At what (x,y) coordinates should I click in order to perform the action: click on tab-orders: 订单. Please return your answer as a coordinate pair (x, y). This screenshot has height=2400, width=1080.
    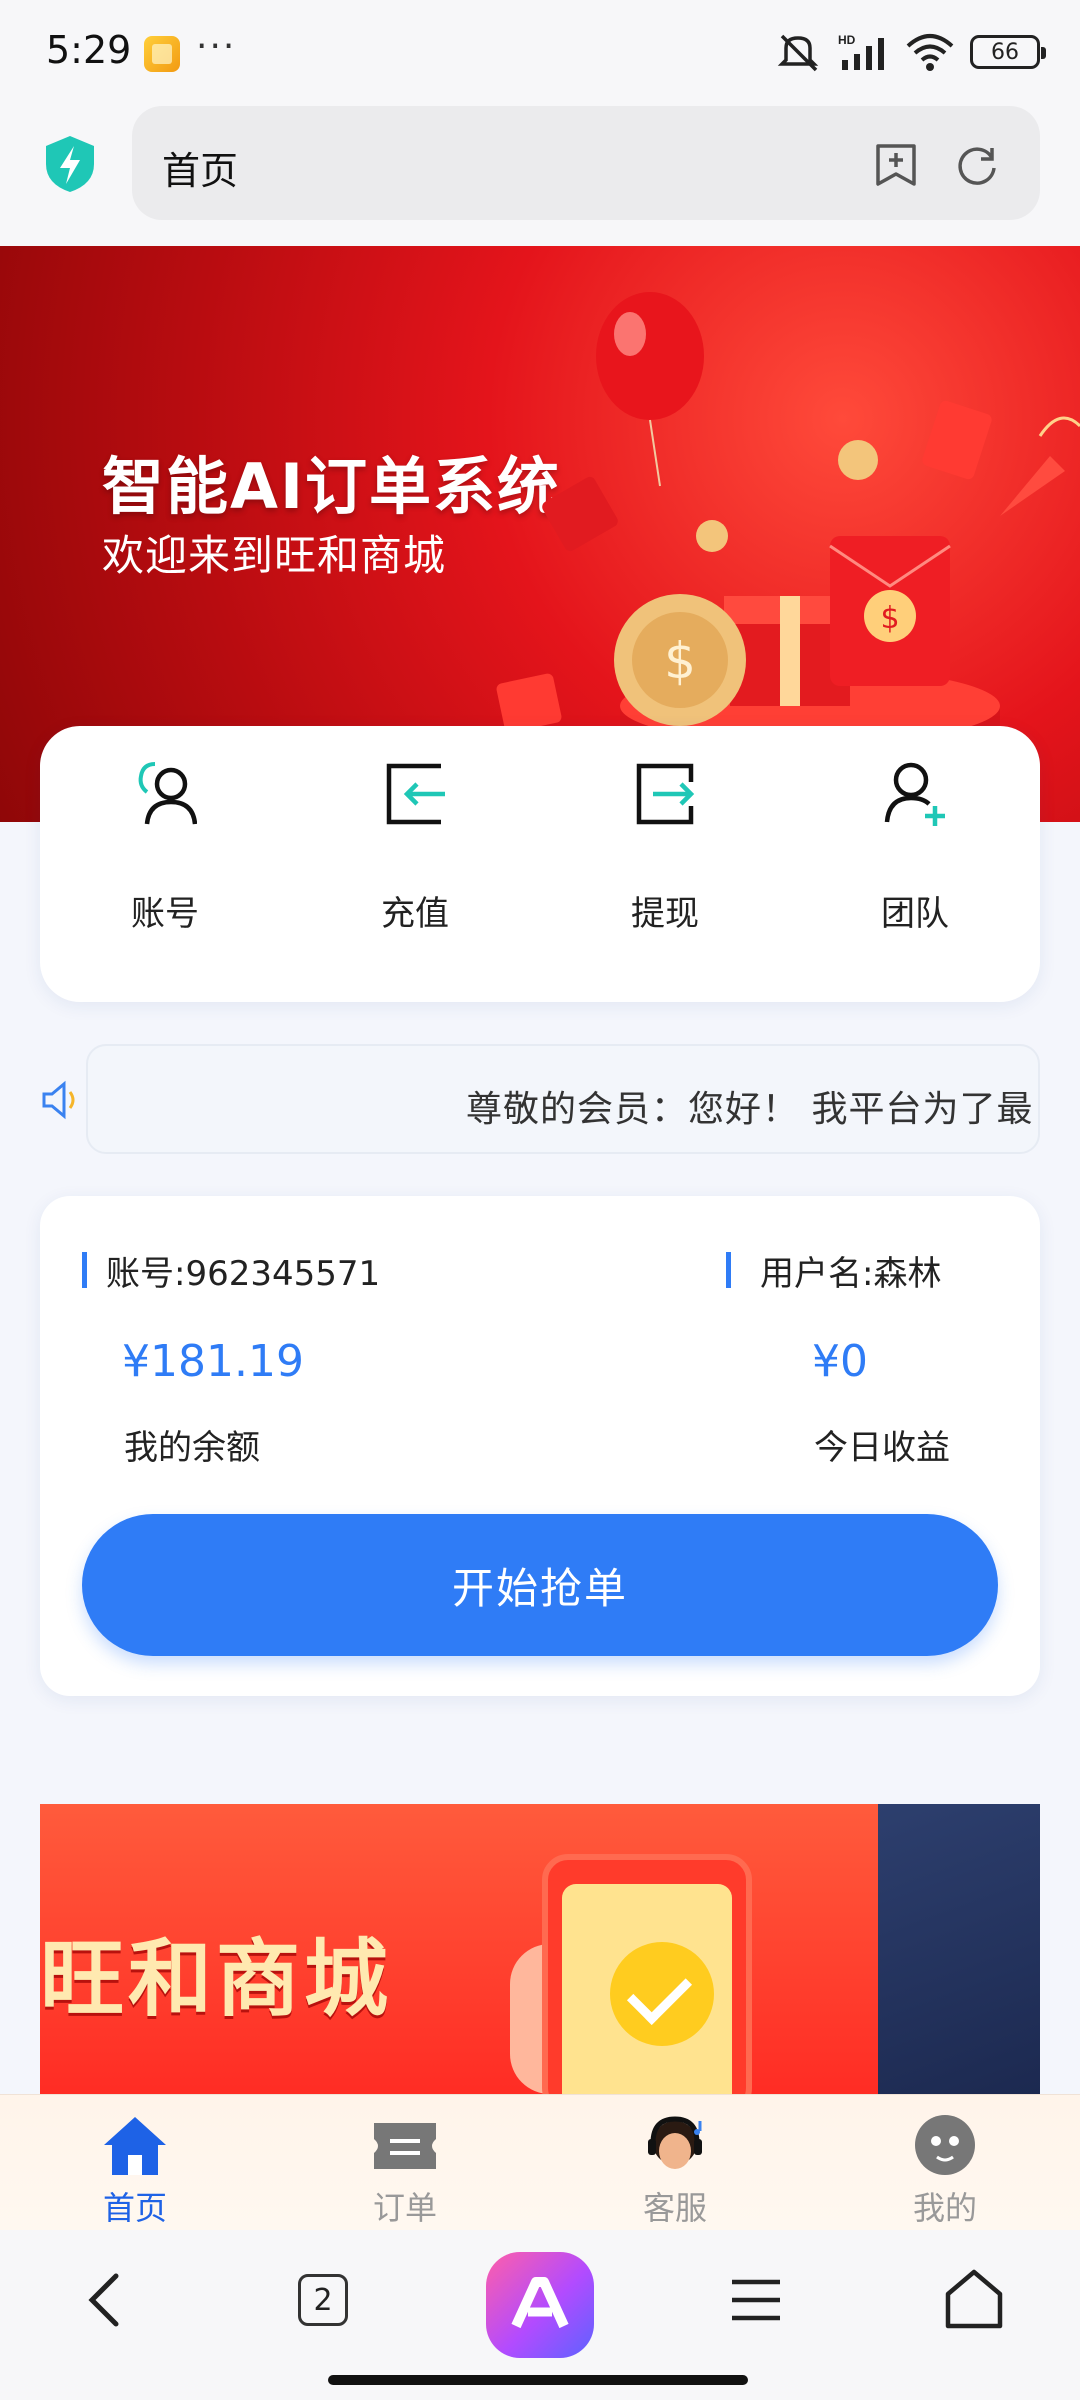
    Looking at the image, I should click on (405, 2163).